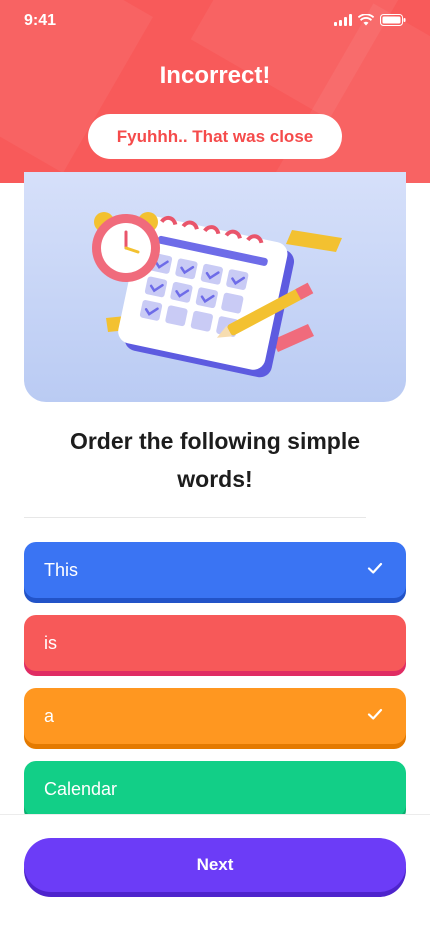  What do you see at coordinates (40, 20) in the screenshot?
I see `status-time: 9:41` at bounding box center [40, 20].